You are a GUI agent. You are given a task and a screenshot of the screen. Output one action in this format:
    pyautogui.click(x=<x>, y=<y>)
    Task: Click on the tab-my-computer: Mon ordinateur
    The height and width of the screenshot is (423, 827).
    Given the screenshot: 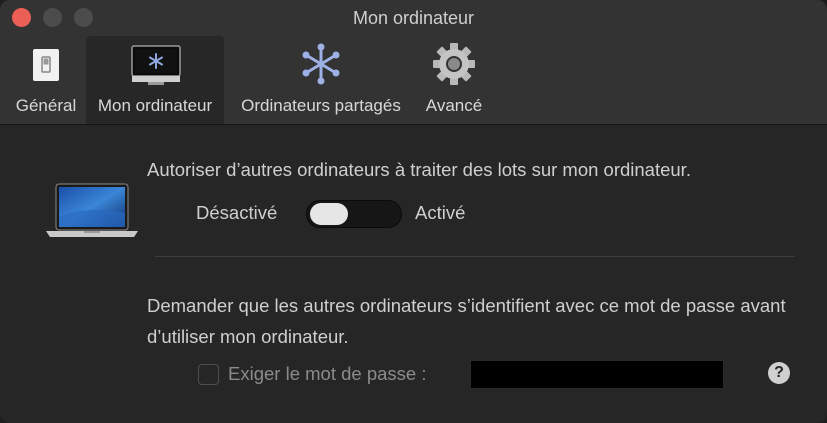 What is the action you would take?
    pyautogui.click(x=155, y=80)
    